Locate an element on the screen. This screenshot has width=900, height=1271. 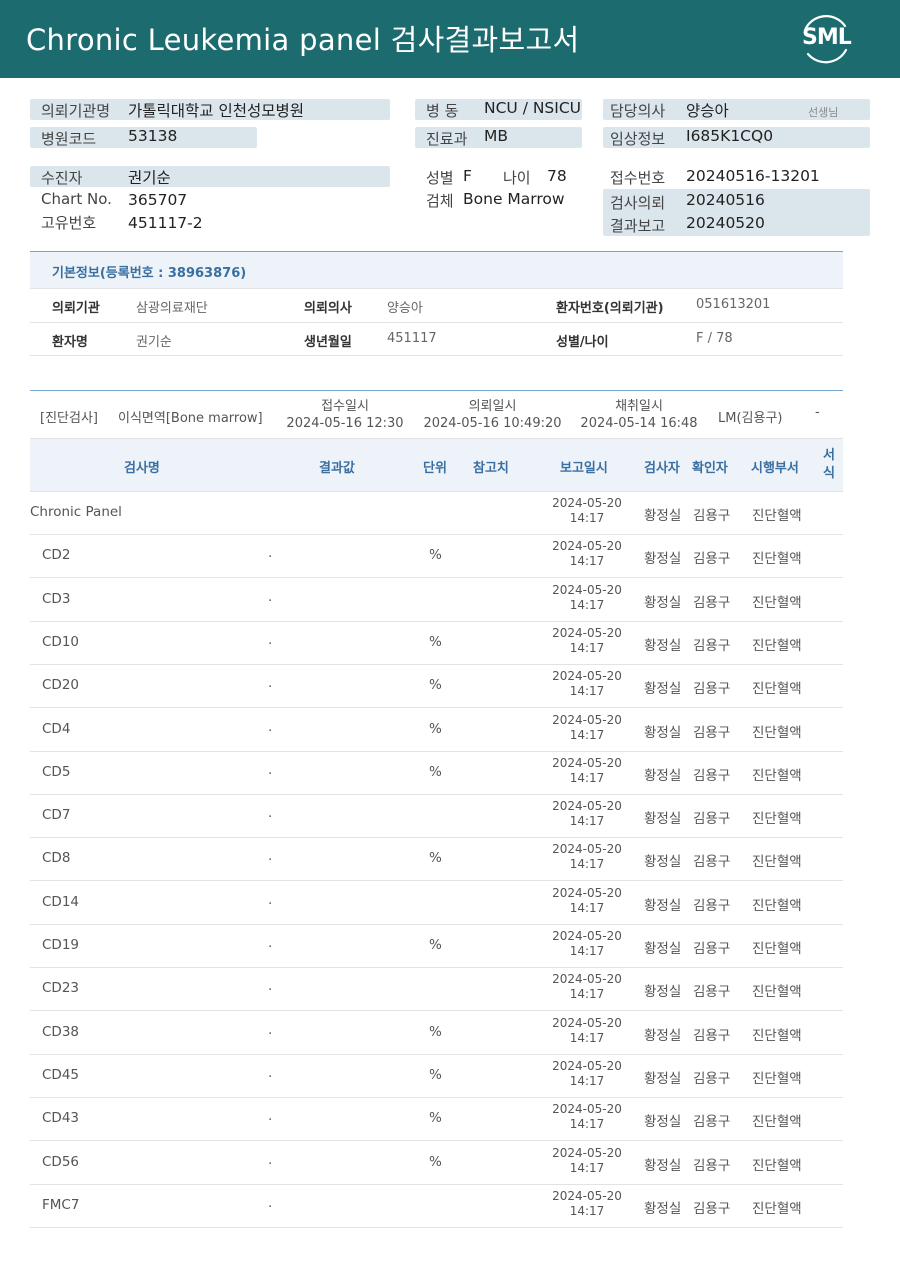
hospital-value: 가톨릭대학교 인천성모병원 is located at coordinates (216, 111).